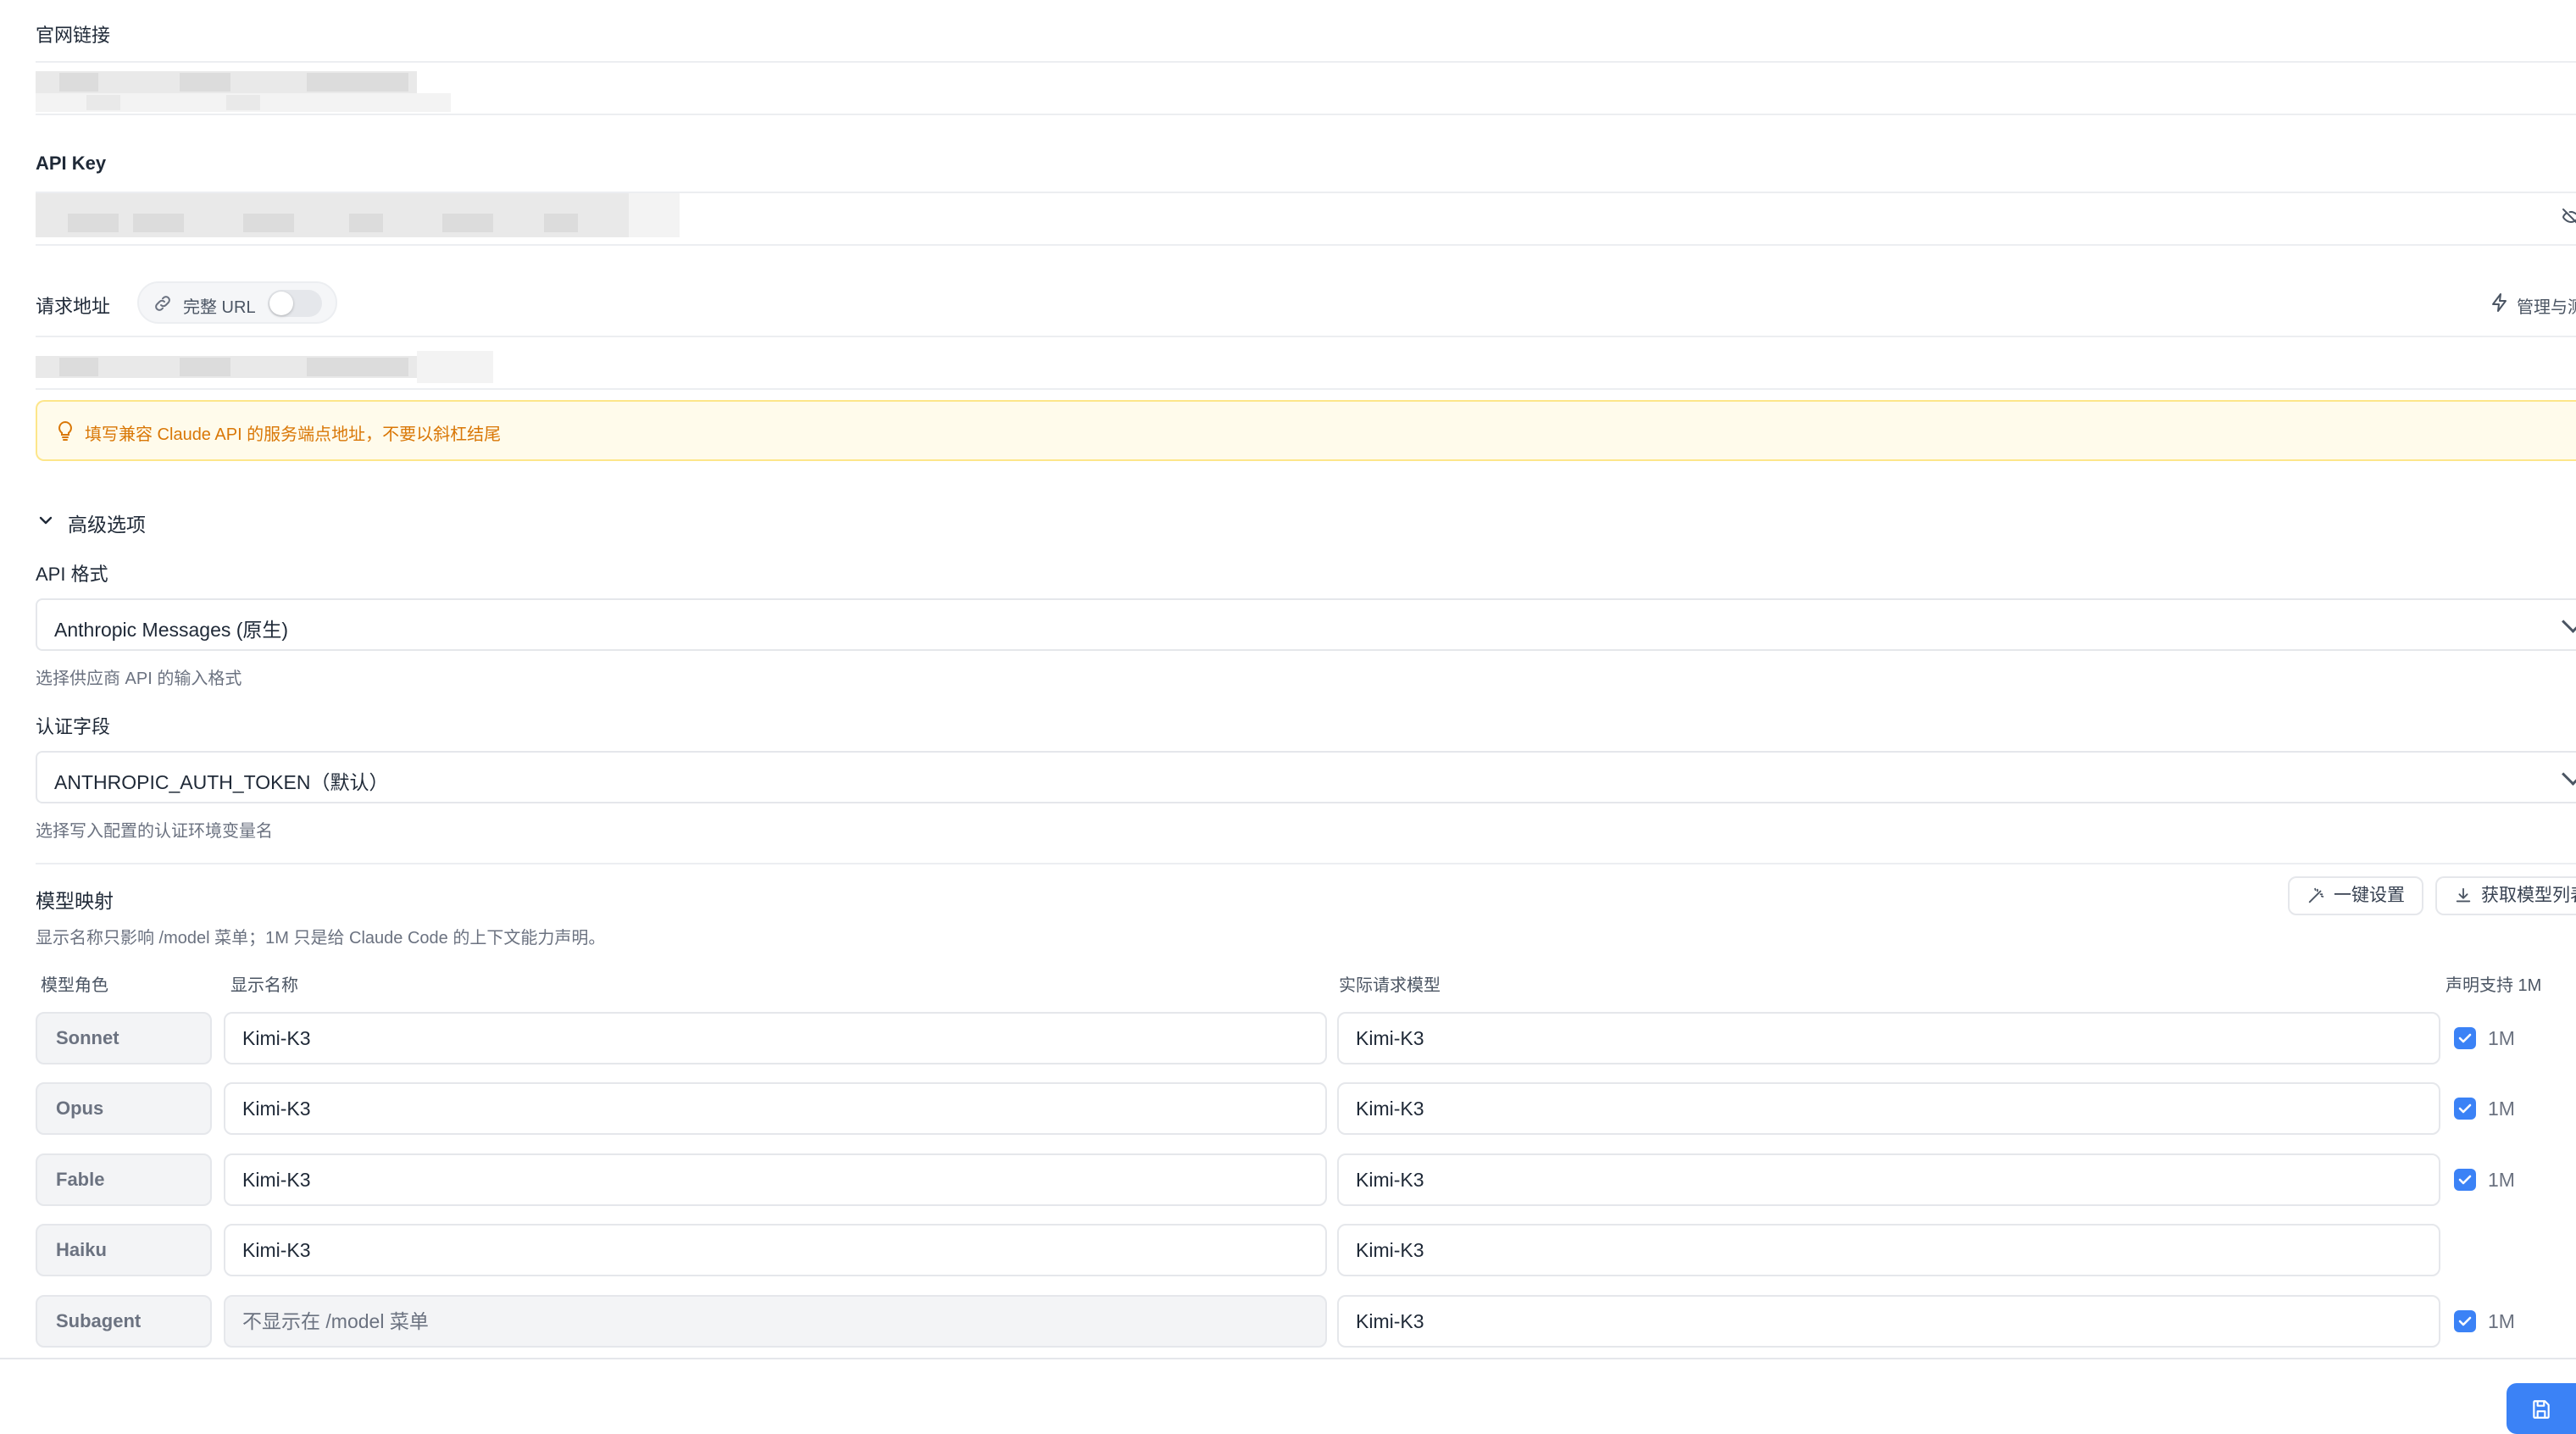 This screenshot has width=2576, height=1434. What do you see at coordinates (73, 726) in the screenshot?
I see `auth-field-label: 认证字段` at bounding box center [73, 726].